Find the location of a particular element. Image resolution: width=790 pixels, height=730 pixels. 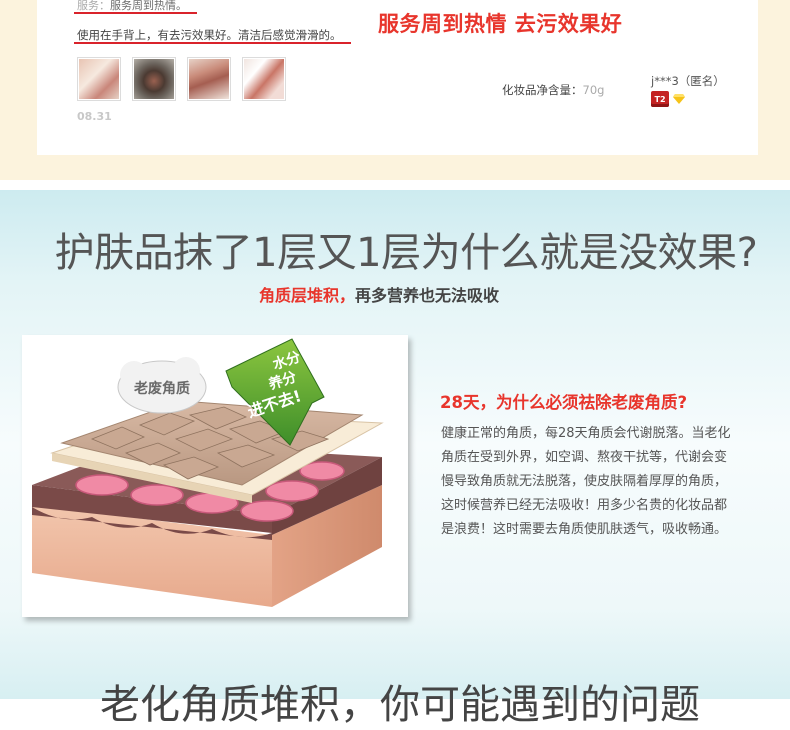

service-underline is located at coordinates (135, 13).